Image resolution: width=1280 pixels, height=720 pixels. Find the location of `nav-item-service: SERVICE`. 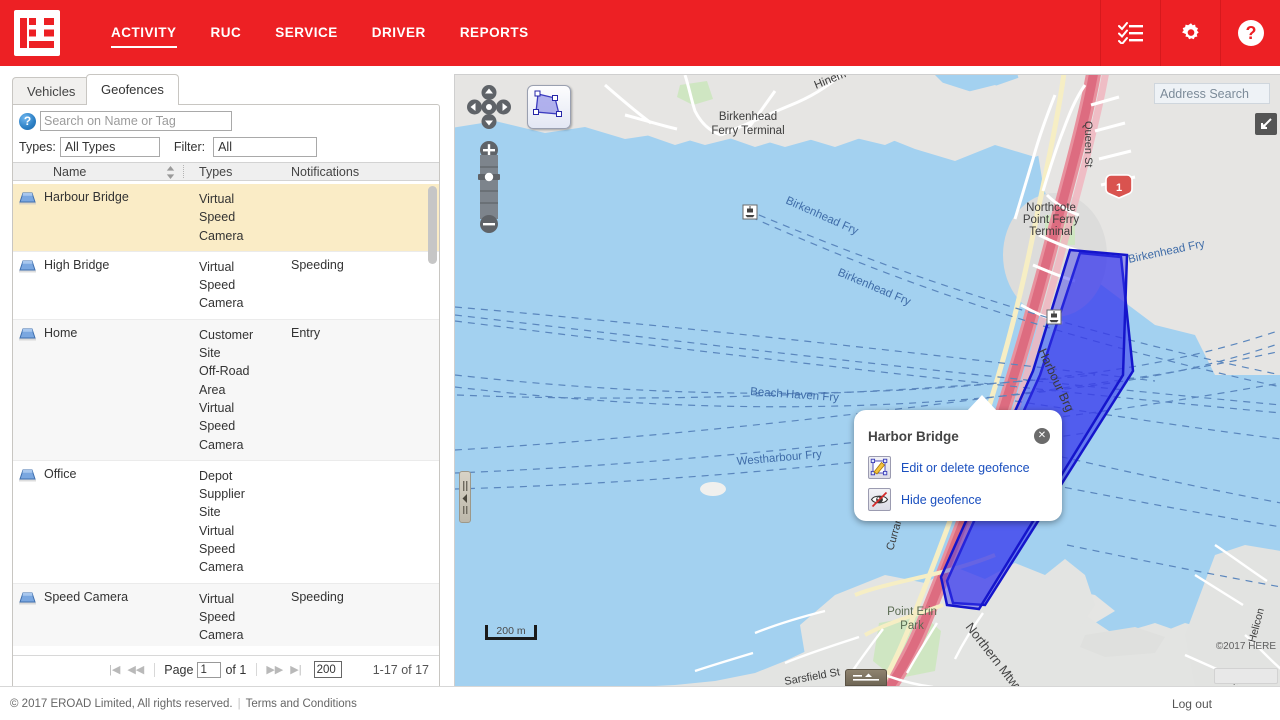

nav-item-service: SERVICE is located at coordinates (306, 33).